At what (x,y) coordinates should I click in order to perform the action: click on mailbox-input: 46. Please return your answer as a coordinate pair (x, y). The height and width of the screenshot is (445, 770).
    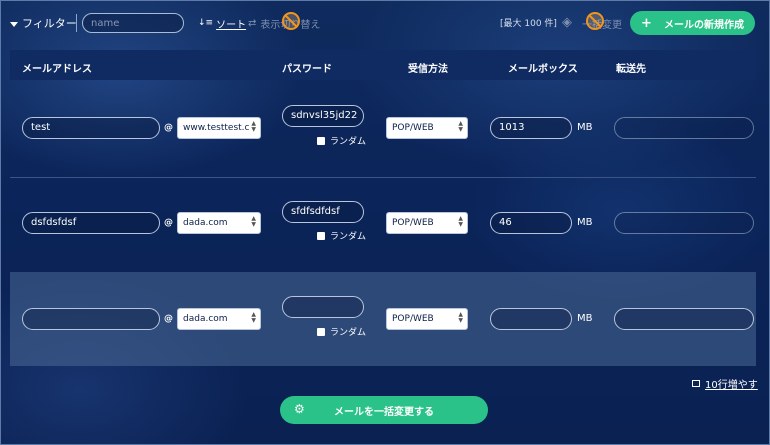
    Looking at the image, I should click on (531, 223).